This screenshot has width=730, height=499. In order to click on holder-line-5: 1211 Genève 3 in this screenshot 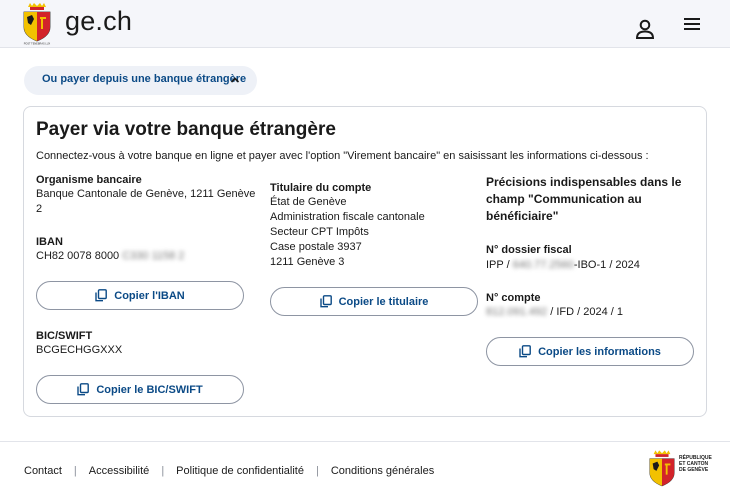, I will do `click(307, 262)`.